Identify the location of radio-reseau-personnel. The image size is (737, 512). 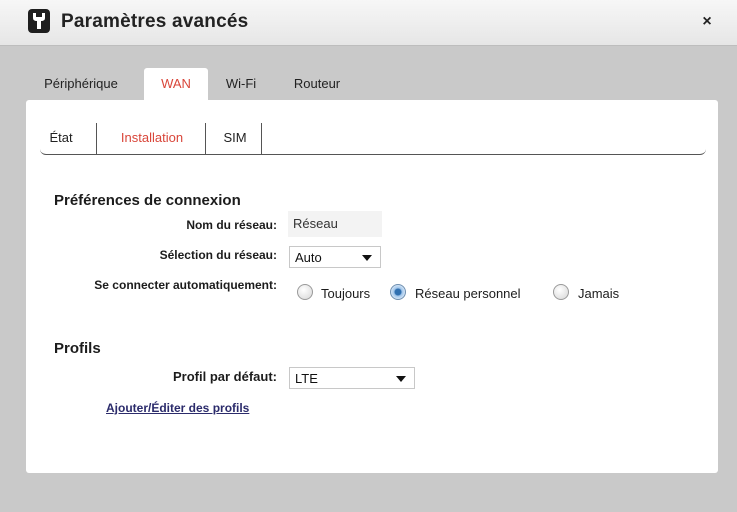
(398, 292).